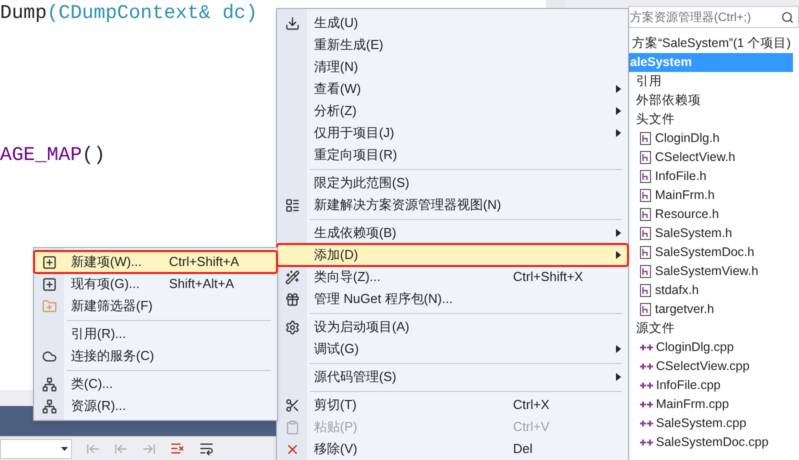 The width and height of the screenshot is (799, 460). What do you see at coordinates (713, 442) in the screenshot?
I see `tree-item: SaleSystemDoc.cpp` at bounding box center [713, 442].